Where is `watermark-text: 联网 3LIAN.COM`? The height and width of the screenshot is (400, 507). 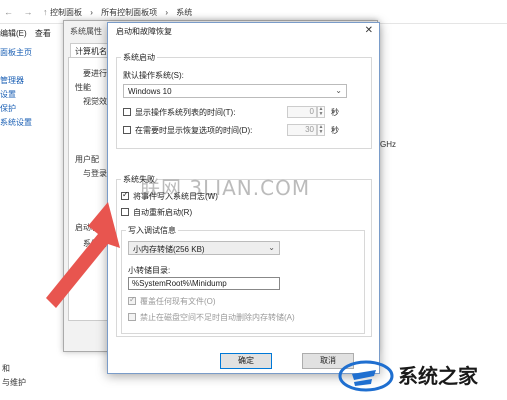 watermark-text: 联网 3LIAN.COM is located at coordinates (225, 188).